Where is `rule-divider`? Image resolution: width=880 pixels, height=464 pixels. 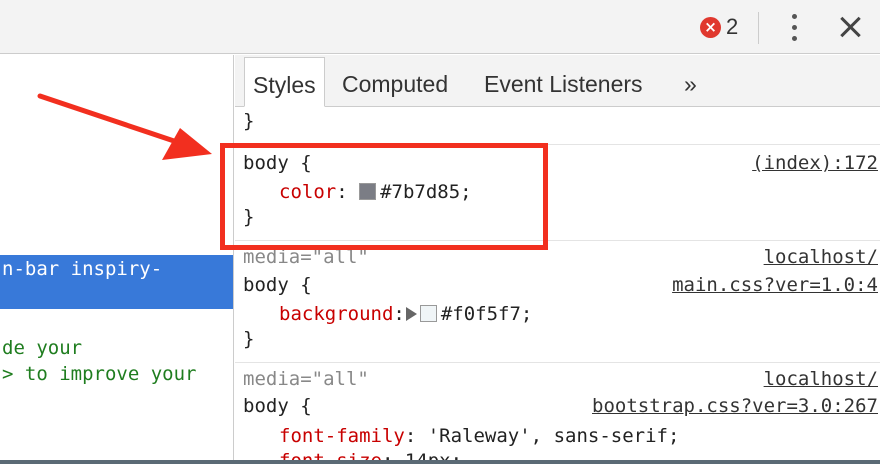
rule-divider is located at coordinates (557, 362).